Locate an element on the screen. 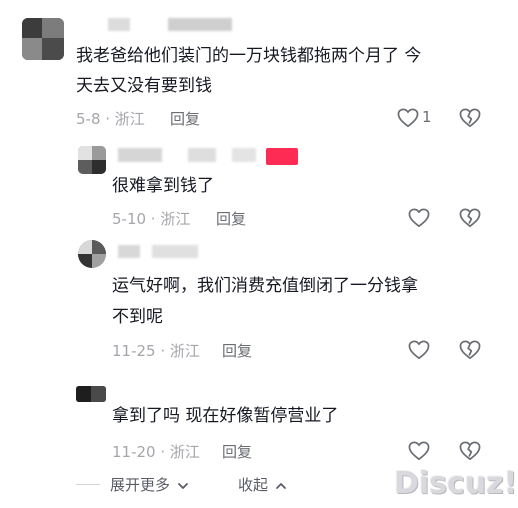 This screenshot has height=508, width=518. expand-more-button: 展开更多 is located at coordinates (149, 484).